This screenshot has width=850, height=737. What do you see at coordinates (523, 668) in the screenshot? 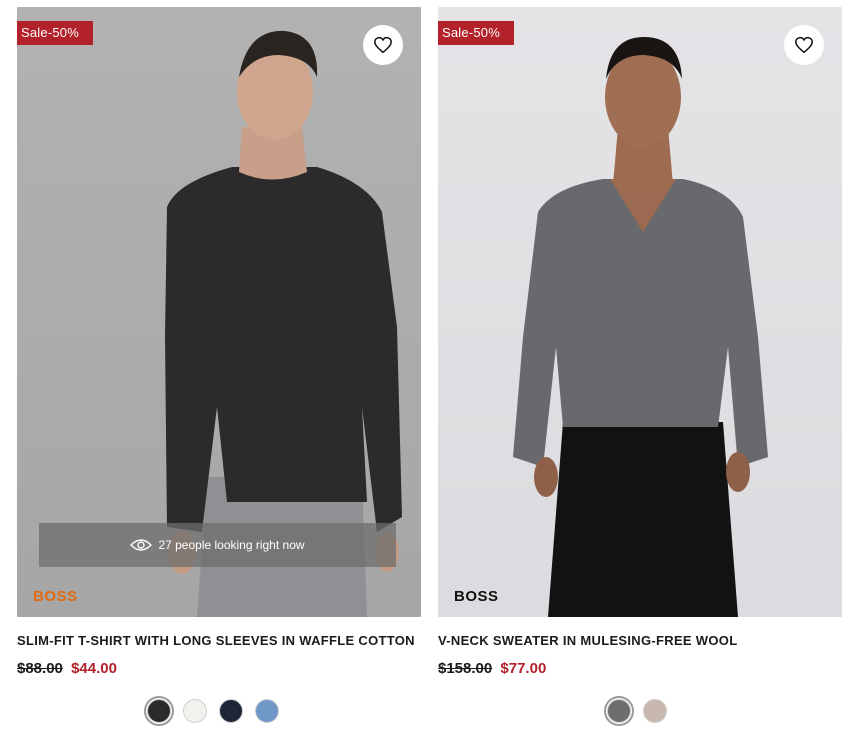
I see `sale-price: $77.00` at bounding box center [523, 668].